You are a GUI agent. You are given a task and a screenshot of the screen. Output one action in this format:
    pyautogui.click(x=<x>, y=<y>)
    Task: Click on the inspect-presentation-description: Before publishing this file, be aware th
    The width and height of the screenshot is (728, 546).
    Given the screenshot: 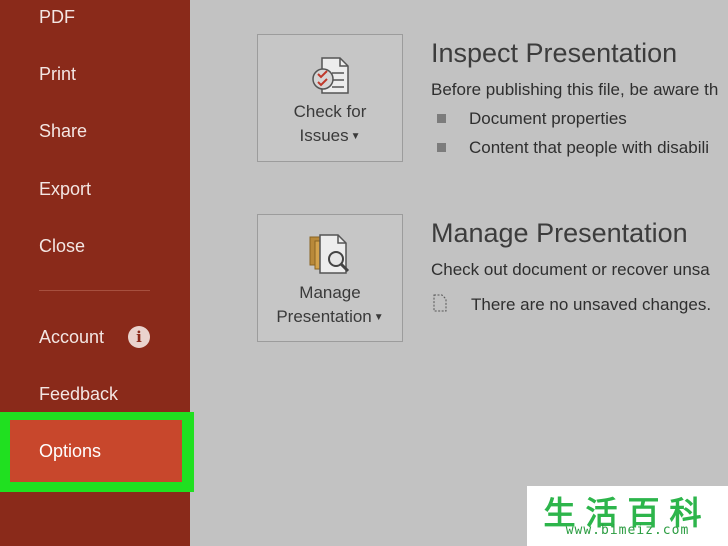 What is the action you would take?
    pyautogui.click(x=575, y=89)
    